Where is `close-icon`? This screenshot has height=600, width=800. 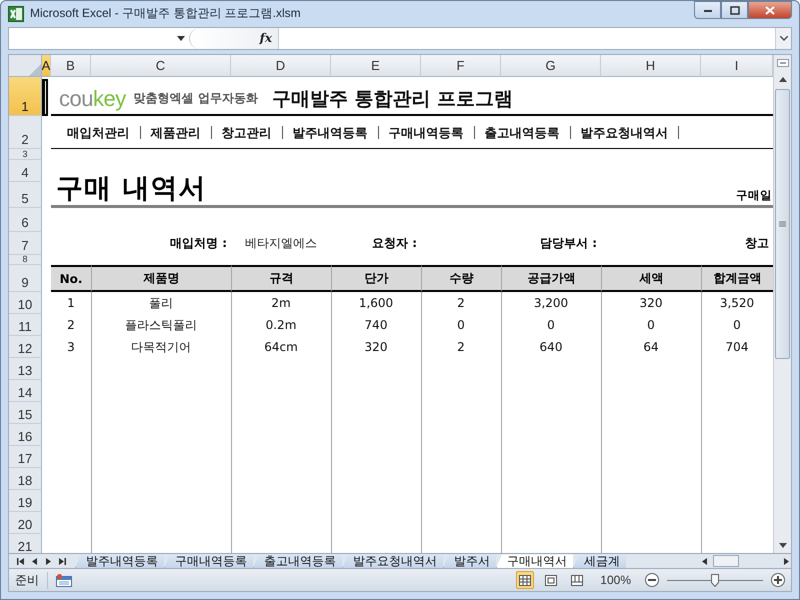 close-icon is located at coordinates (770, 10).